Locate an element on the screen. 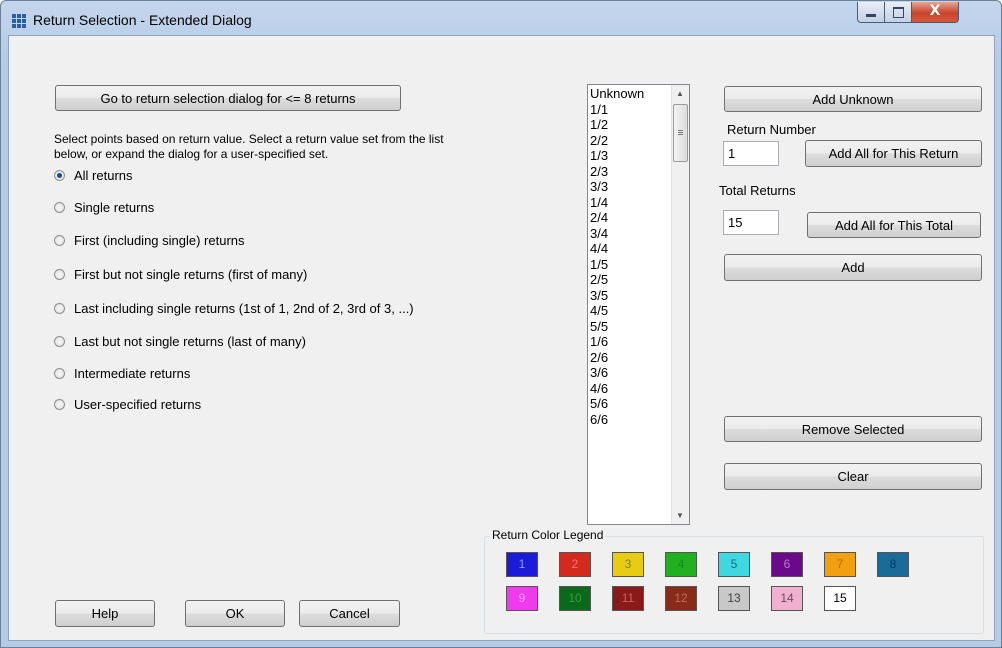 The image size is (1002, 648). list-item: 1/4 is located at coordinates (632, 203).